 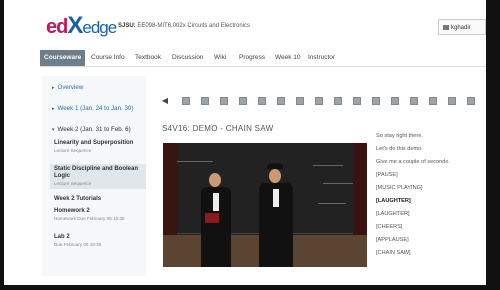 I want to click on presenter-left-shirt, so click(x=216, y=202).